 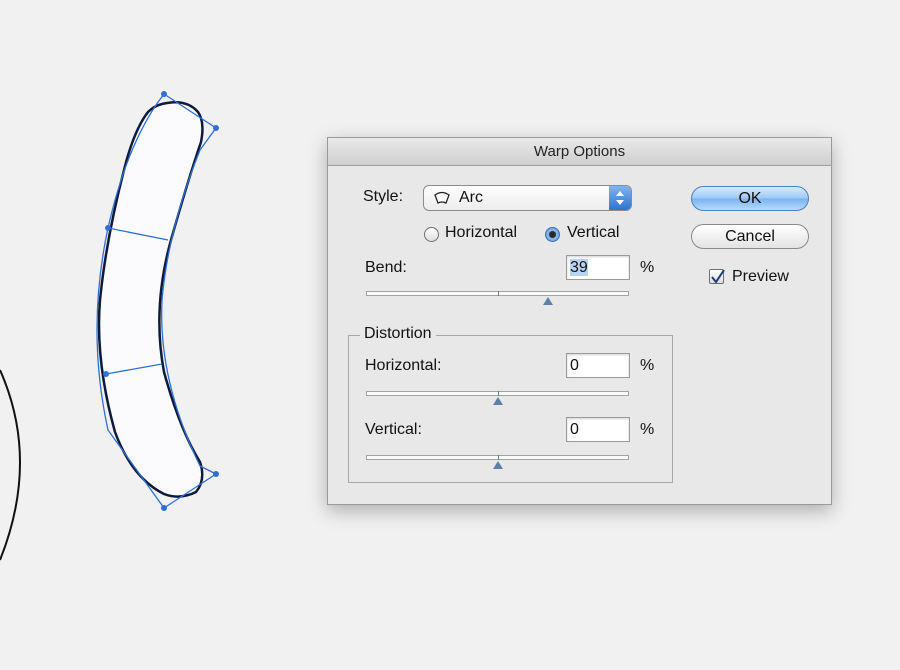 I want to click on distortion-horizontal-slider-thumb, so click(x=498, y=401).